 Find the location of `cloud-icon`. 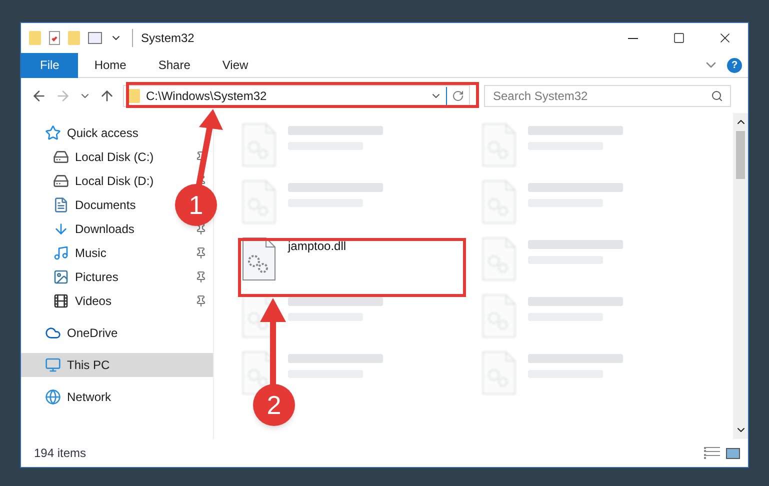

cloud-icon is located at coordinates (53, 333).